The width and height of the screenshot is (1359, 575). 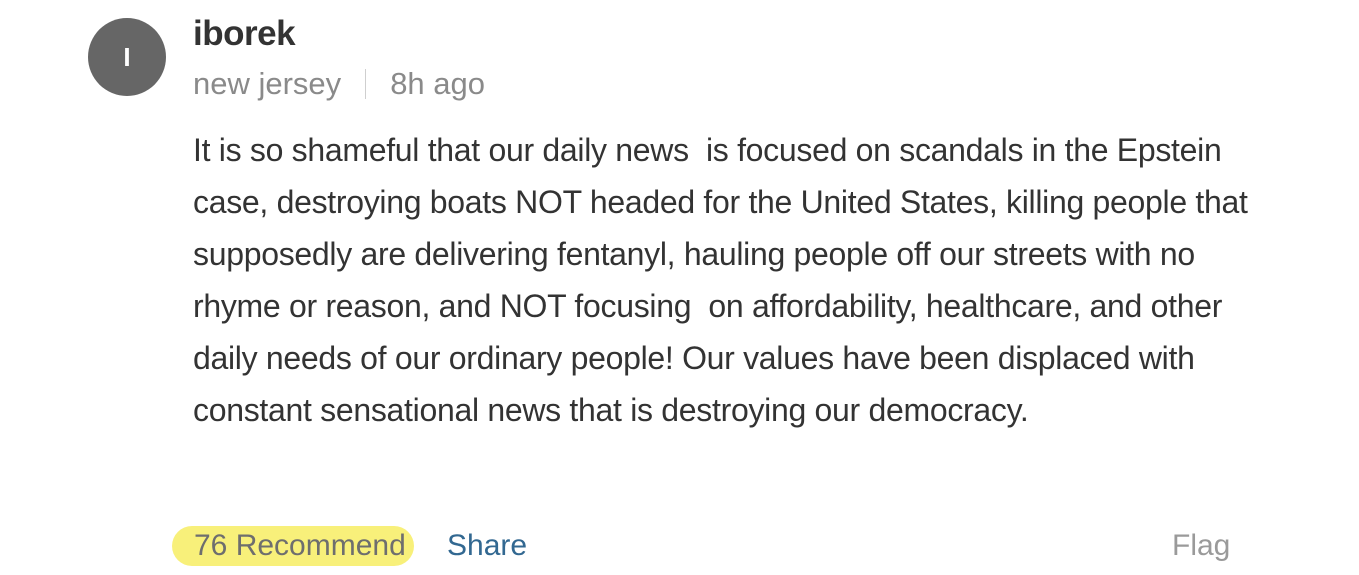 I want to click on comment-username: iborek, so click(x=244, y=34).